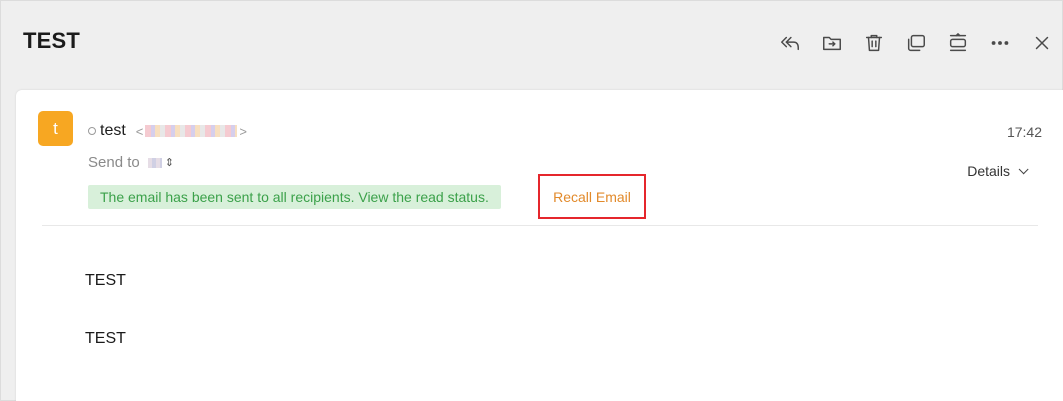  I want to click on header-divider, so click(540, 225).